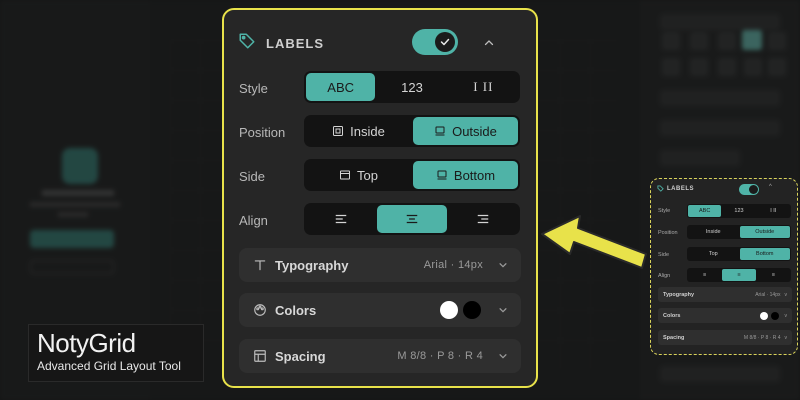 The image size is (800, 400). Describe the element at coordinates (338, 131) in the screenshot. I see `inside-icon` at that location.